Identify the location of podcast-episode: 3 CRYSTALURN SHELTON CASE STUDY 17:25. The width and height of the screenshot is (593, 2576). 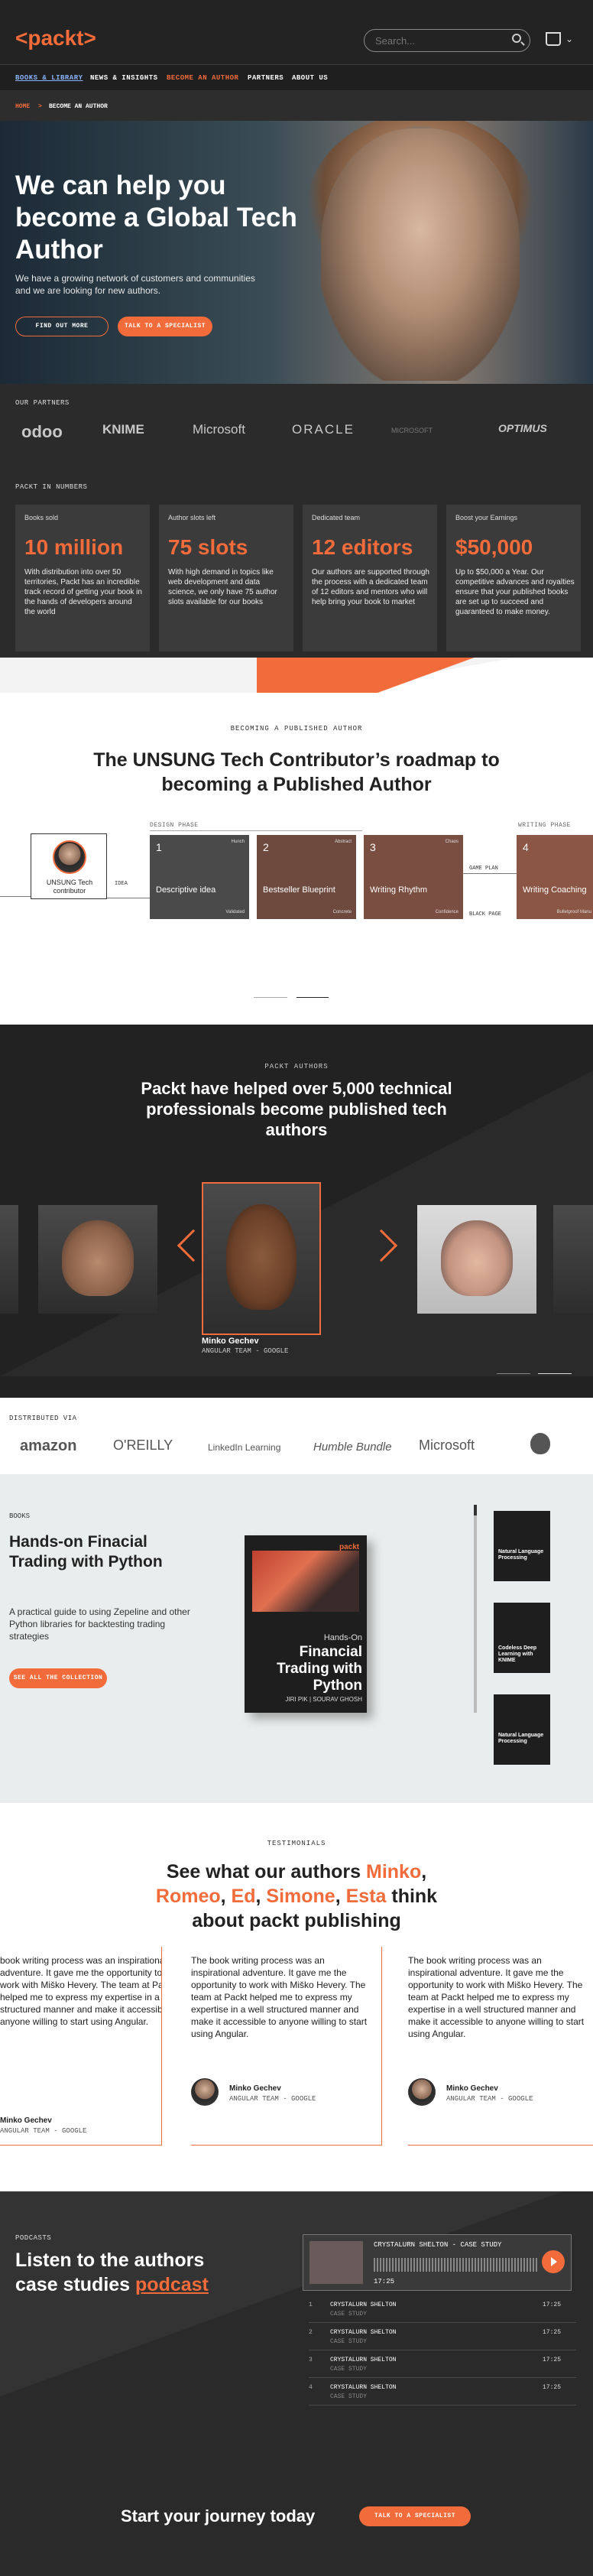
(442, 2365).